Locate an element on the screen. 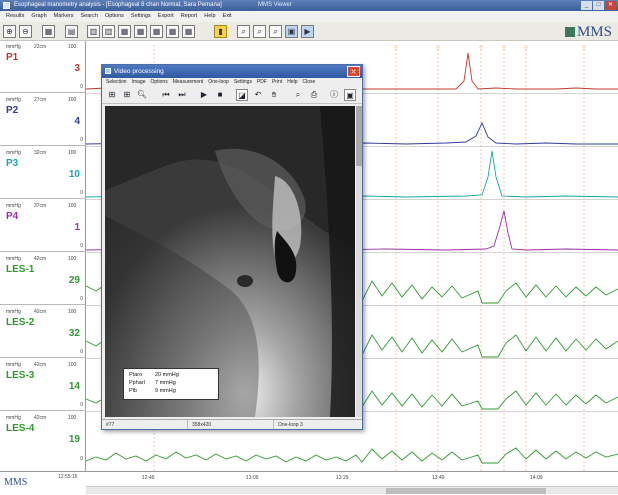 The image size is (618, 495). maximize-button: □ is located at coordinates (598, 5).